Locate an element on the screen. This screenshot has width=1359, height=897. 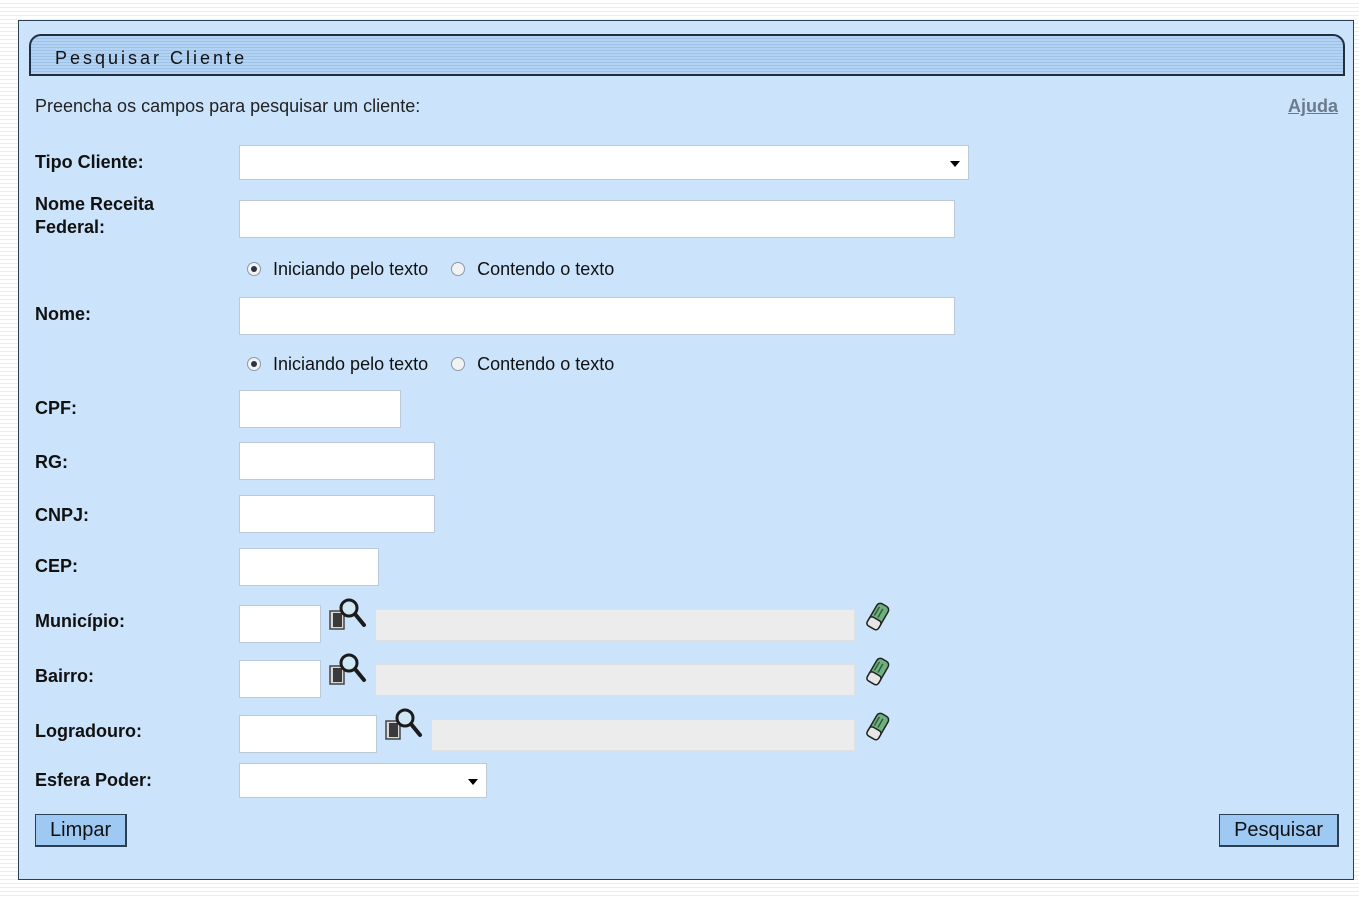
nome-match-options: Iniciando pelo texto Contendo o texto is located at coordinates (439, 364).